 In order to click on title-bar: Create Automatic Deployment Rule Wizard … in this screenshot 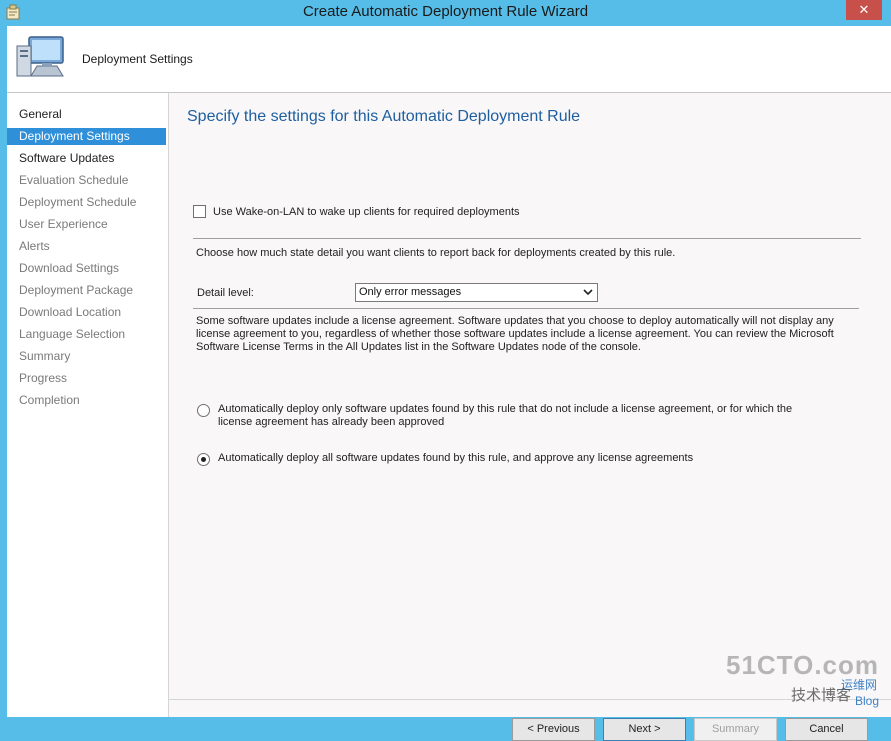, I will do `click(445, 13)`.